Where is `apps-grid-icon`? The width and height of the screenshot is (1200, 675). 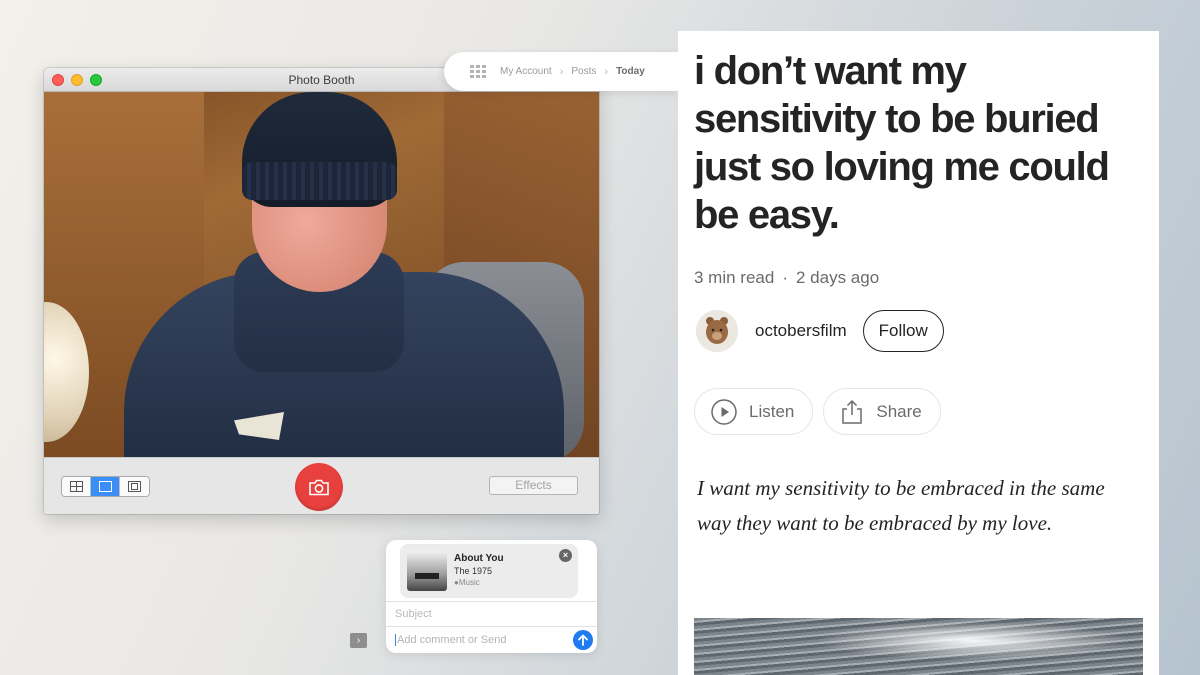
apps-grid-icon is located at coordinates (478, 71).